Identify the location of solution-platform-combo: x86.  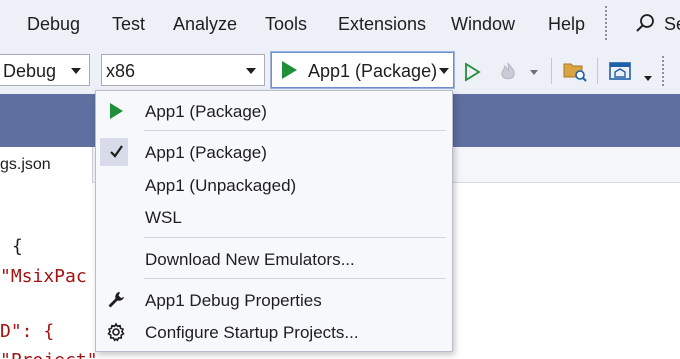
(183, 70).